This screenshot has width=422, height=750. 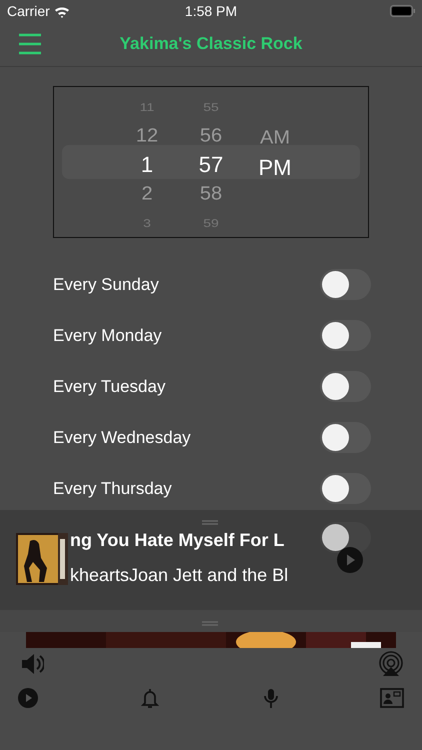 I want to click on play-button, so click(x=350, y=560).